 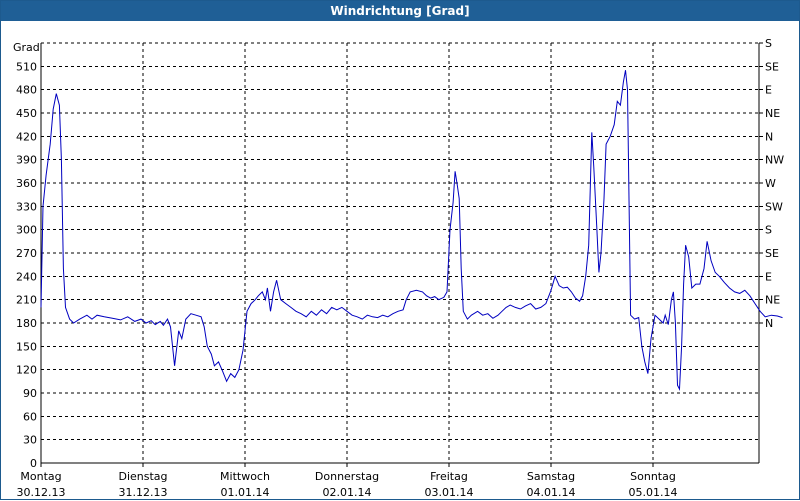 What do you see at coordinates (245, 492) in the screenshot?
I see `x-tick-date: 01.01.14` at bounding box center [245, 492].